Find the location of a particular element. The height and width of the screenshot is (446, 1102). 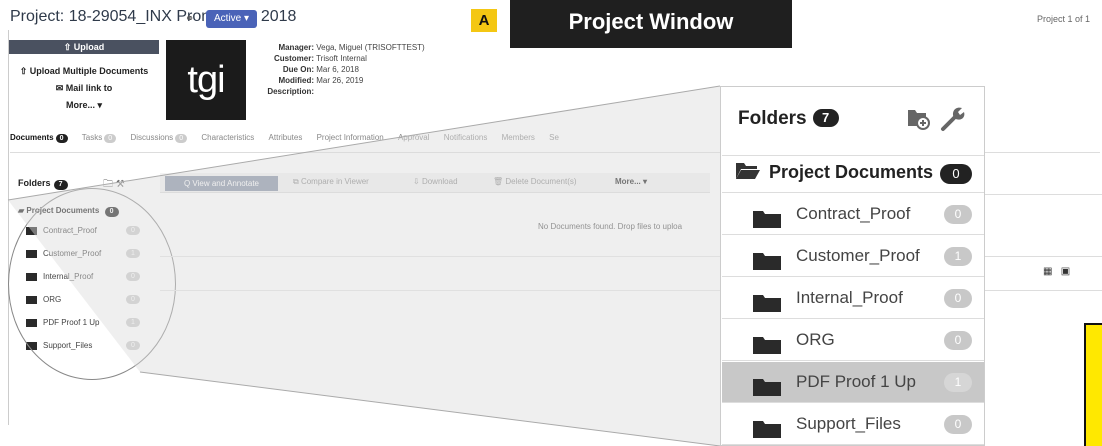

empty-message: No Documents found. Drop files to uploa is located at coordinates (610, 226).